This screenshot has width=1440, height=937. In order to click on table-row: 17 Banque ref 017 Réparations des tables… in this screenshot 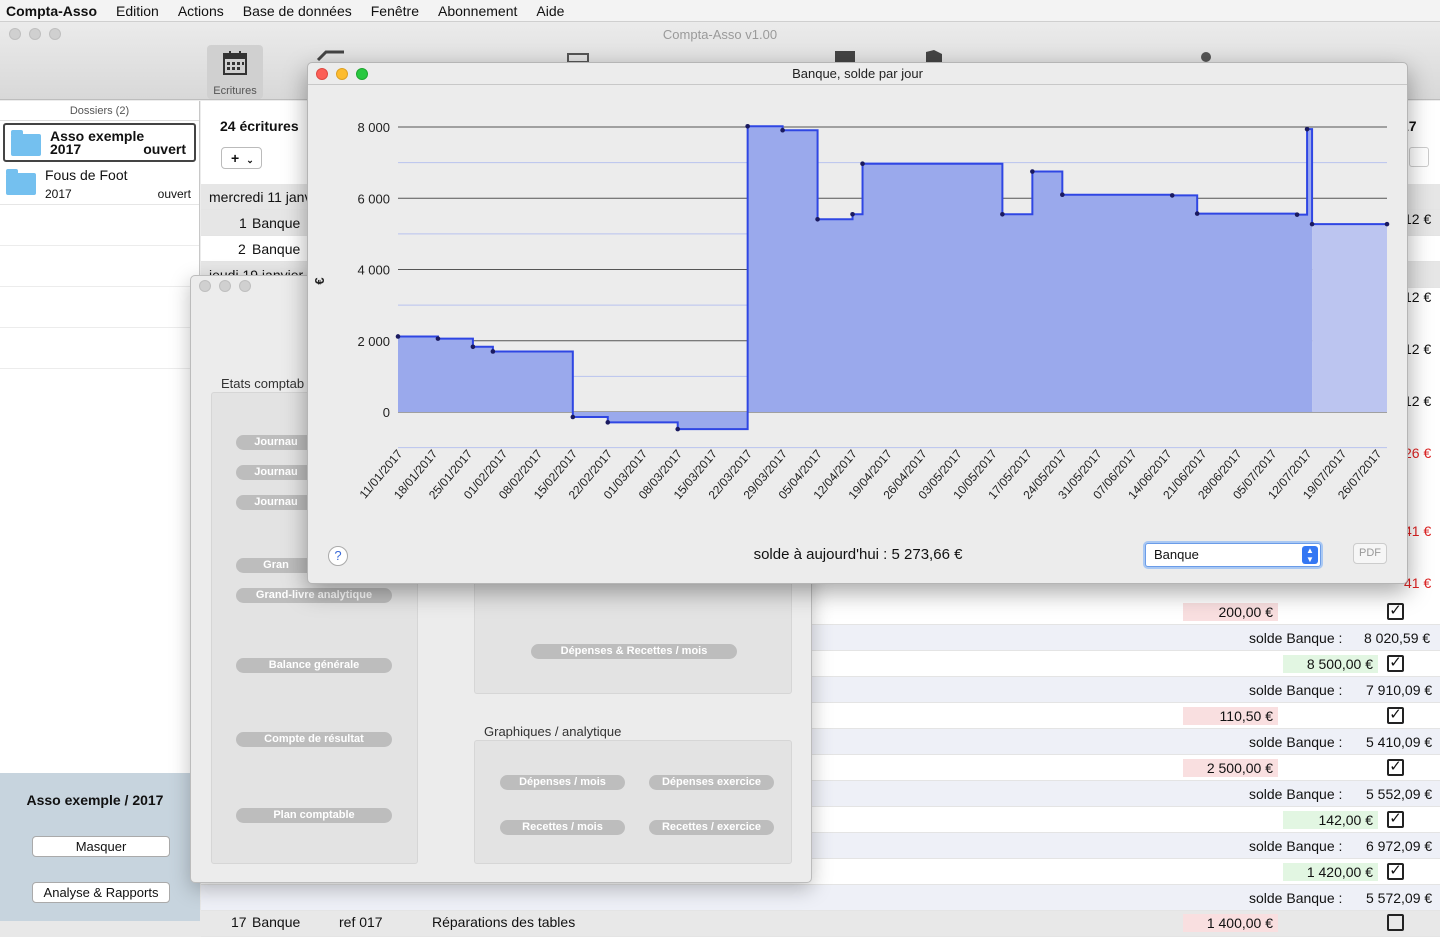, I will do `click(820, 924)`.